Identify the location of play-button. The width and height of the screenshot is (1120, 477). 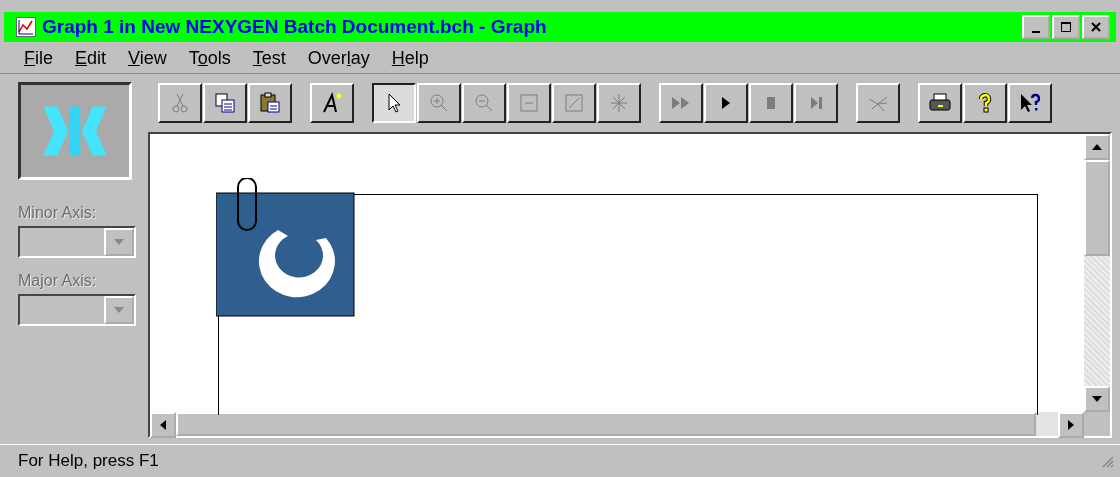
(726, 103).